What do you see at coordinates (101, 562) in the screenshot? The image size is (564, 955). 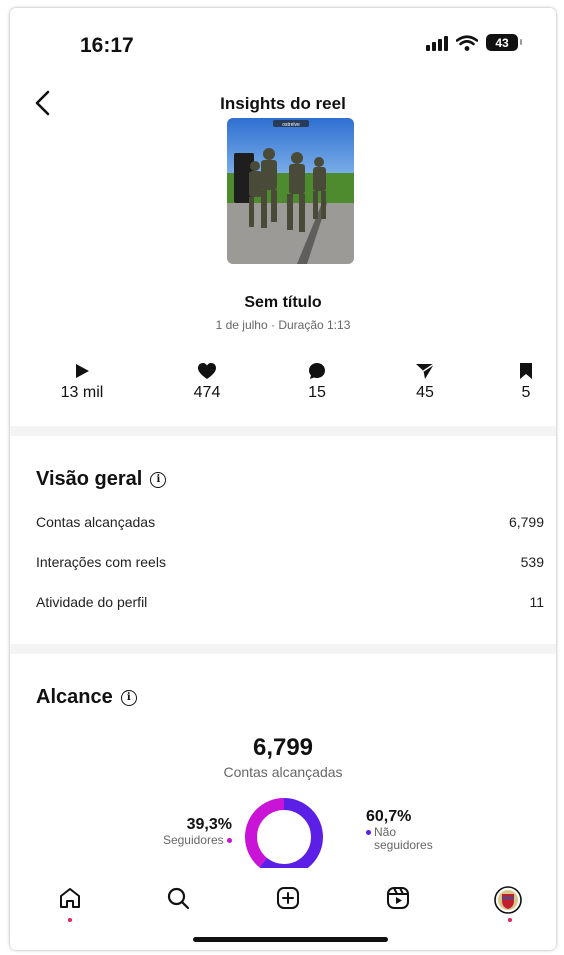 I see `row-label: Interações com reels` at bounding box center [101, 562].